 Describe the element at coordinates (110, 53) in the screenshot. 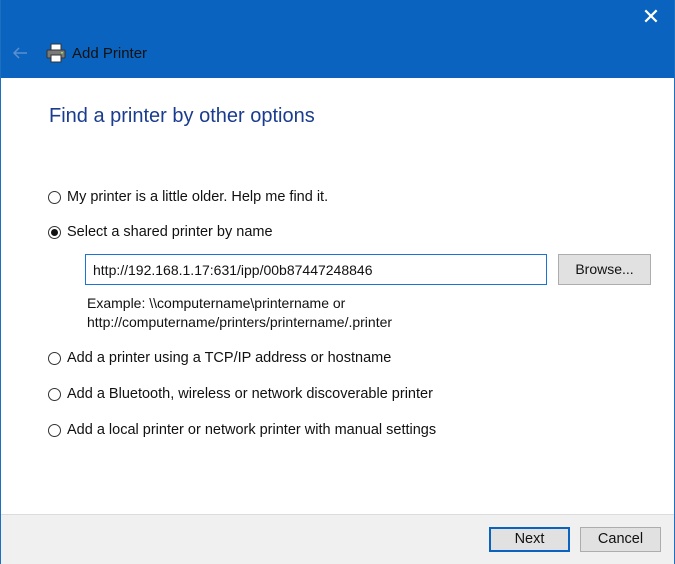

I see `window-title: Add Printer` at that location.